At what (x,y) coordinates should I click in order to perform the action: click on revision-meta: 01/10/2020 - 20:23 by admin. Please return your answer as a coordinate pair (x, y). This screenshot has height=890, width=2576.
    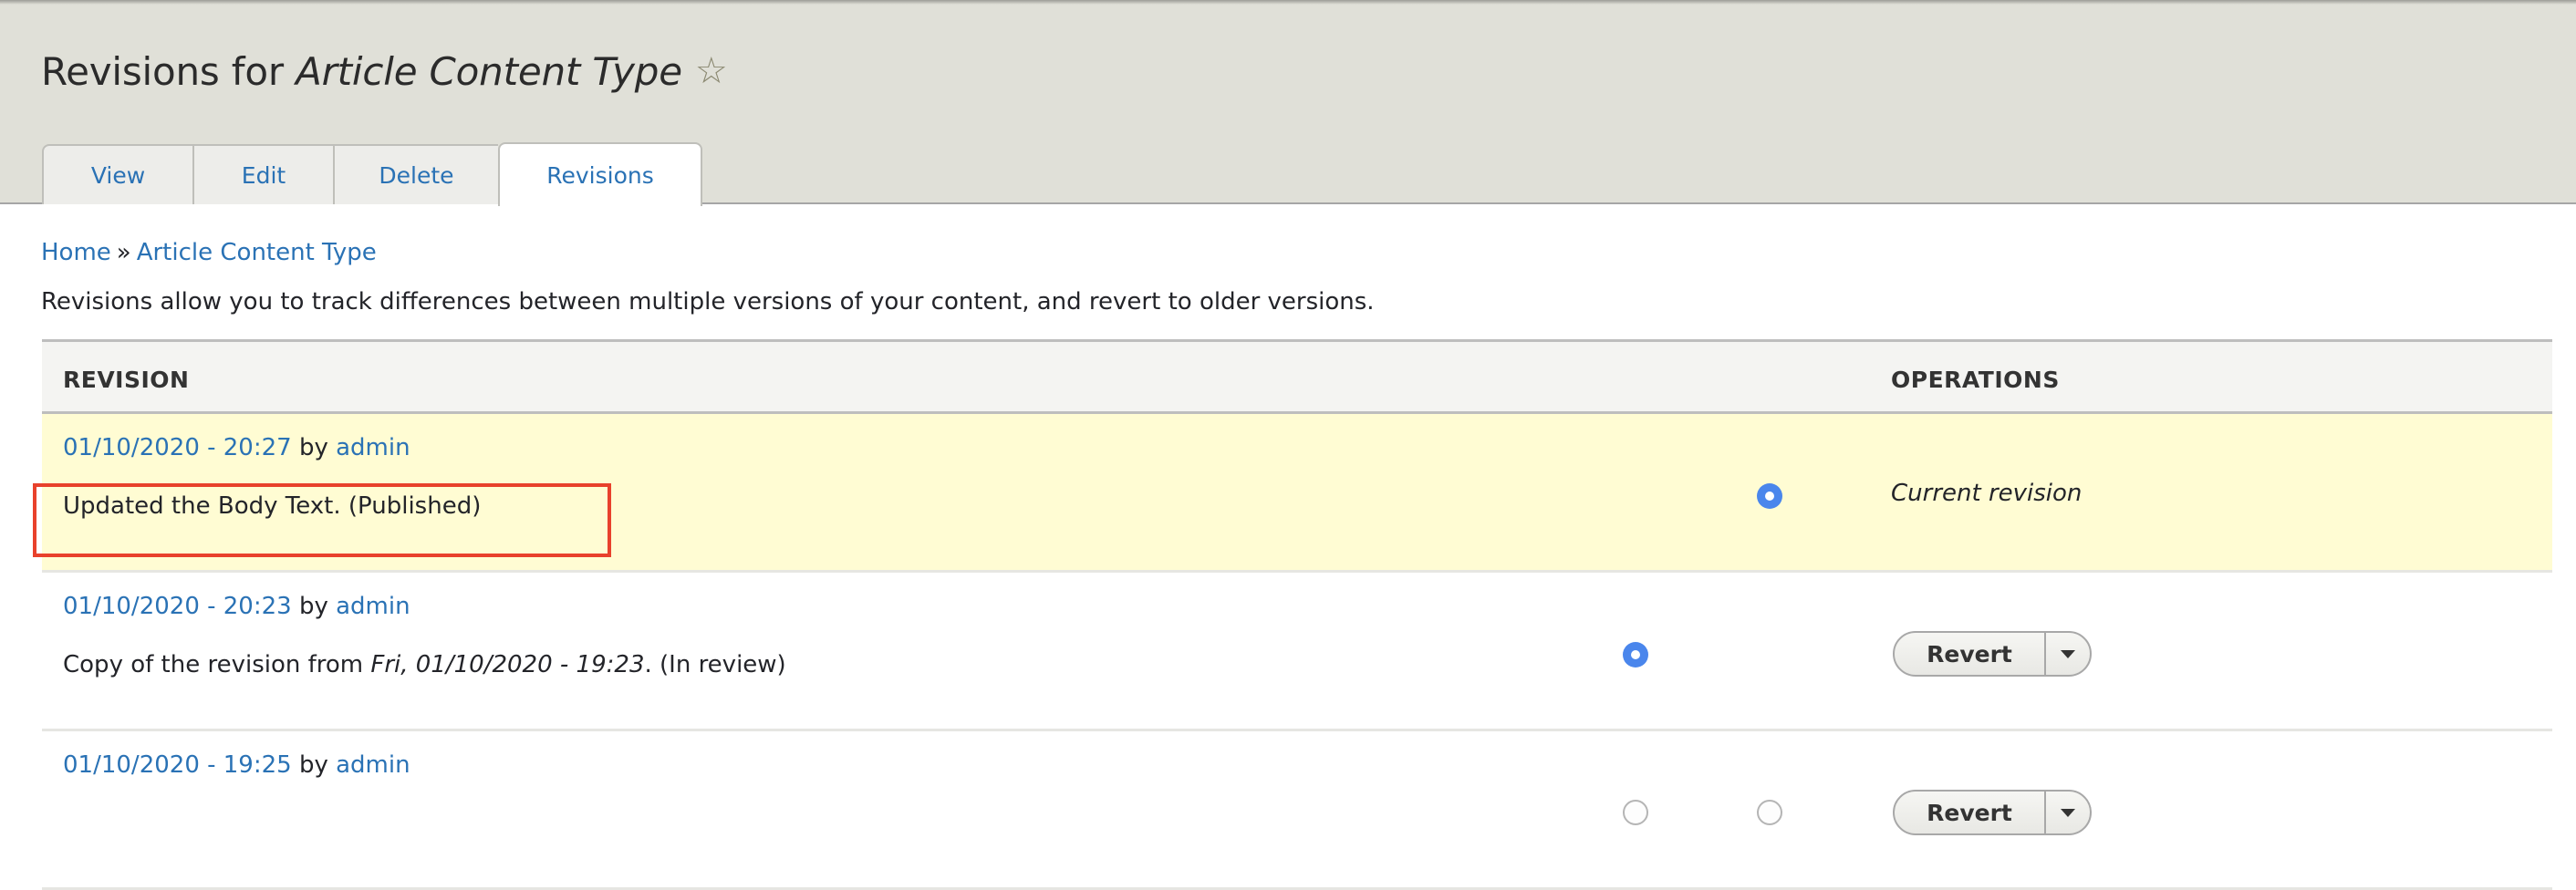
    Looking at the image, I should click on (236, 606).